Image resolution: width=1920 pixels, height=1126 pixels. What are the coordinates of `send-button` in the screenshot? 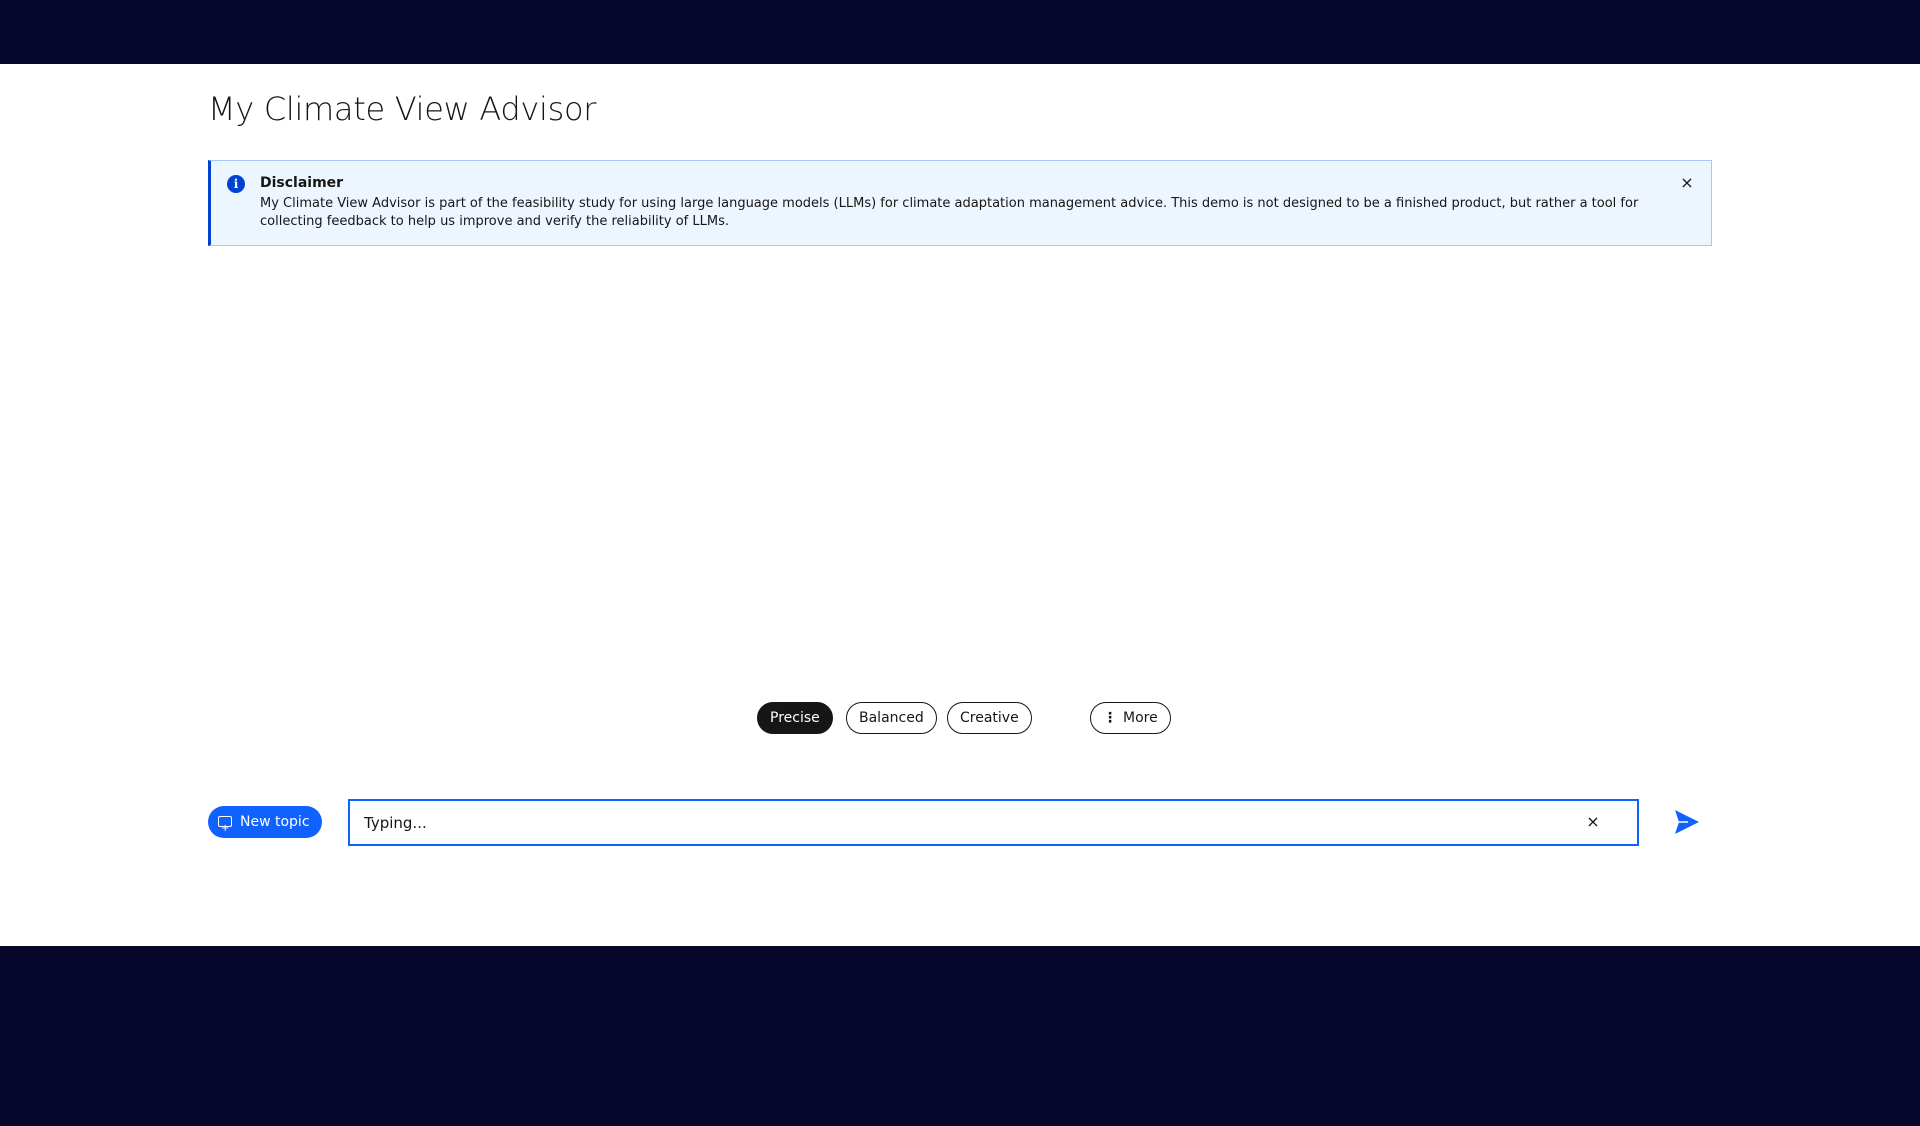 It's located at (1687, 822).